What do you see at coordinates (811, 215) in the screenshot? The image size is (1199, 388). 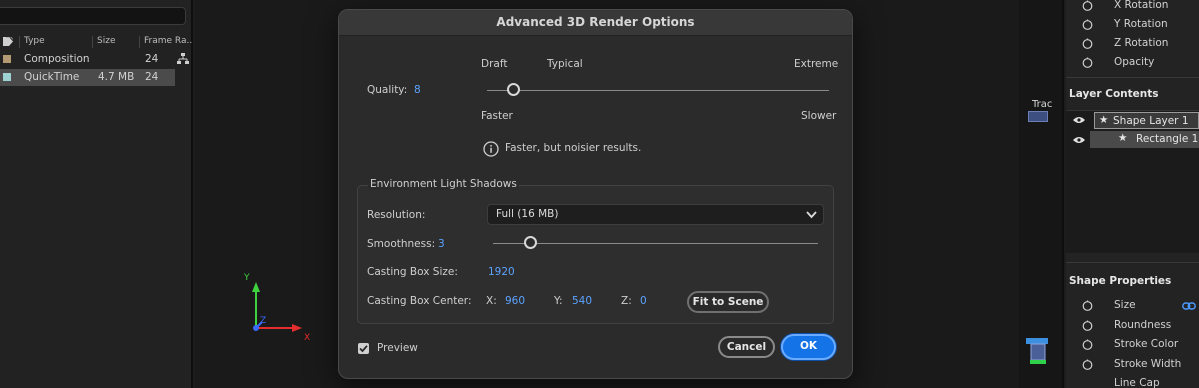 I see `chevron-down-icon` at bounding box center [811, 215].